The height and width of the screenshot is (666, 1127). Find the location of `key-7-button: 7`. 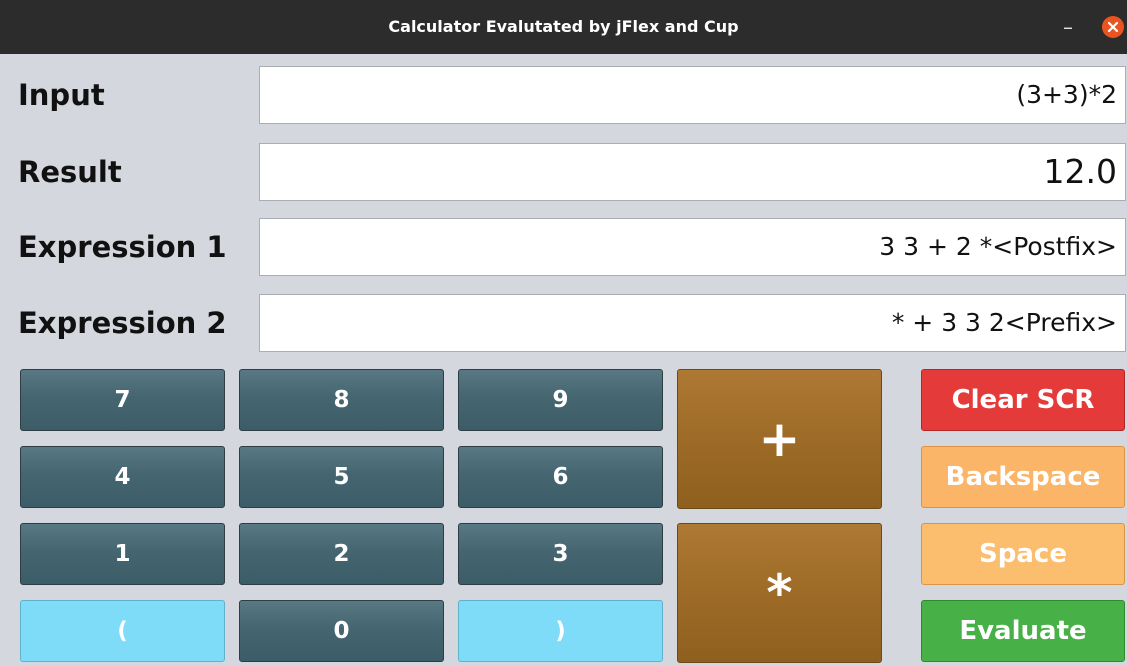

key-7-button: 7 is located at coordinates (122, 400).